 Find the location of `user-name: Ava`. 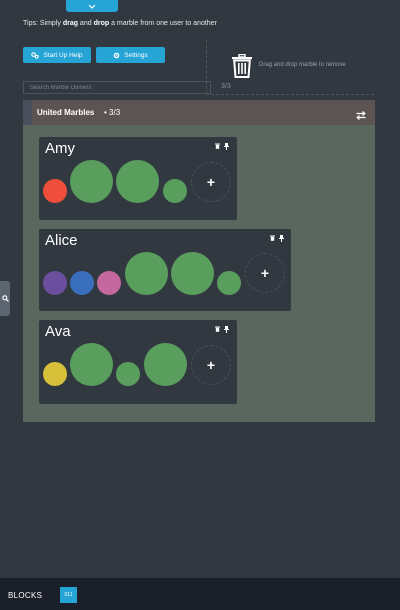

user-name: Ava is located at coordinates (58, 331).